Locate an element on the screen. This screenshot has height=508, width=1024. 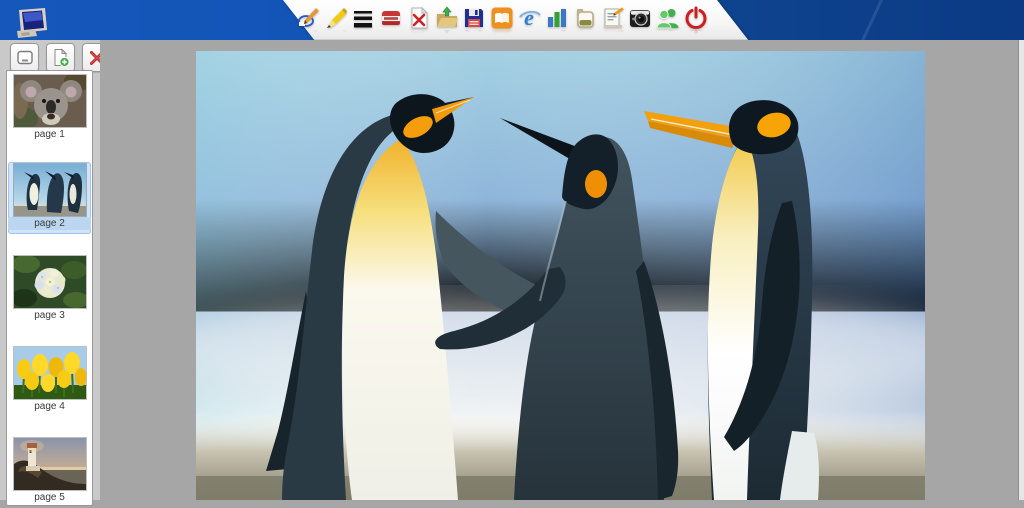
notes-icon is located at coordinates (613, 18).